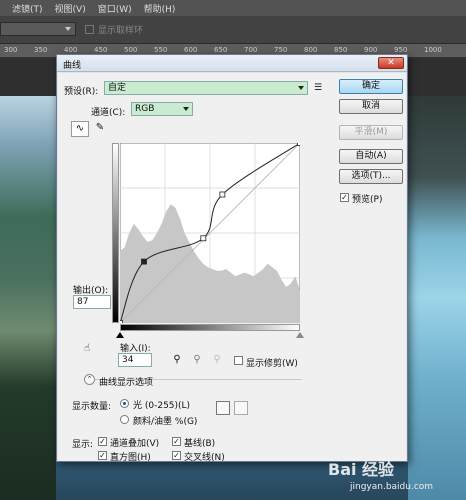 Image resolution: width=466 pixels, height=500 pixels. I want to click on ps-menubar: 滤镜(T) 视图(V) 窗口(W) 帮助(H), so click(233, 8).